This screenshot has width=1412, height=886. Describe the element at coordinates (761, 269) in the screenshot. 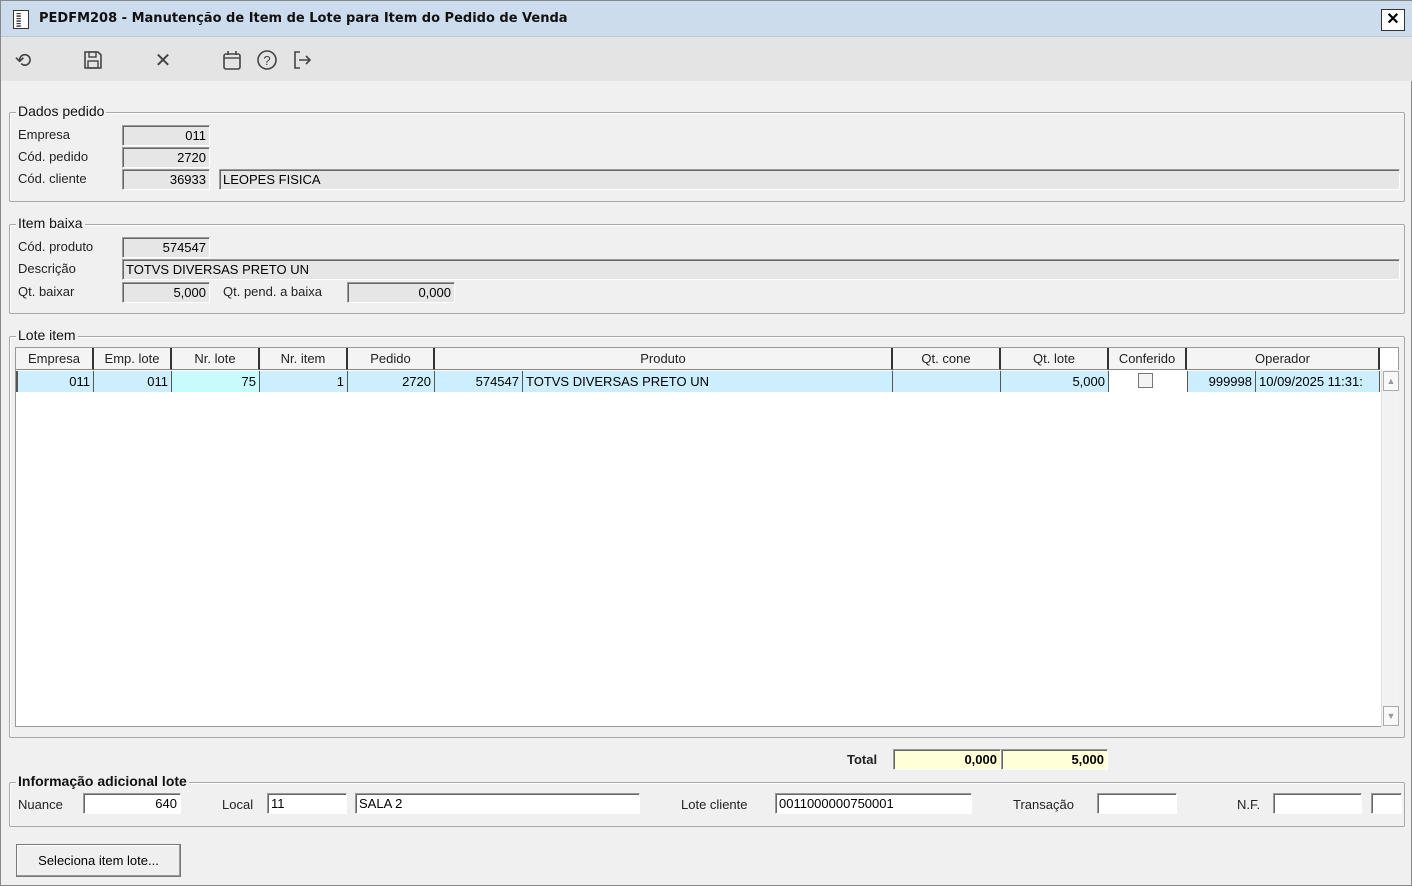

I see `descricao-field: TOTVS DIVERSAS PRETO UN` at that location.